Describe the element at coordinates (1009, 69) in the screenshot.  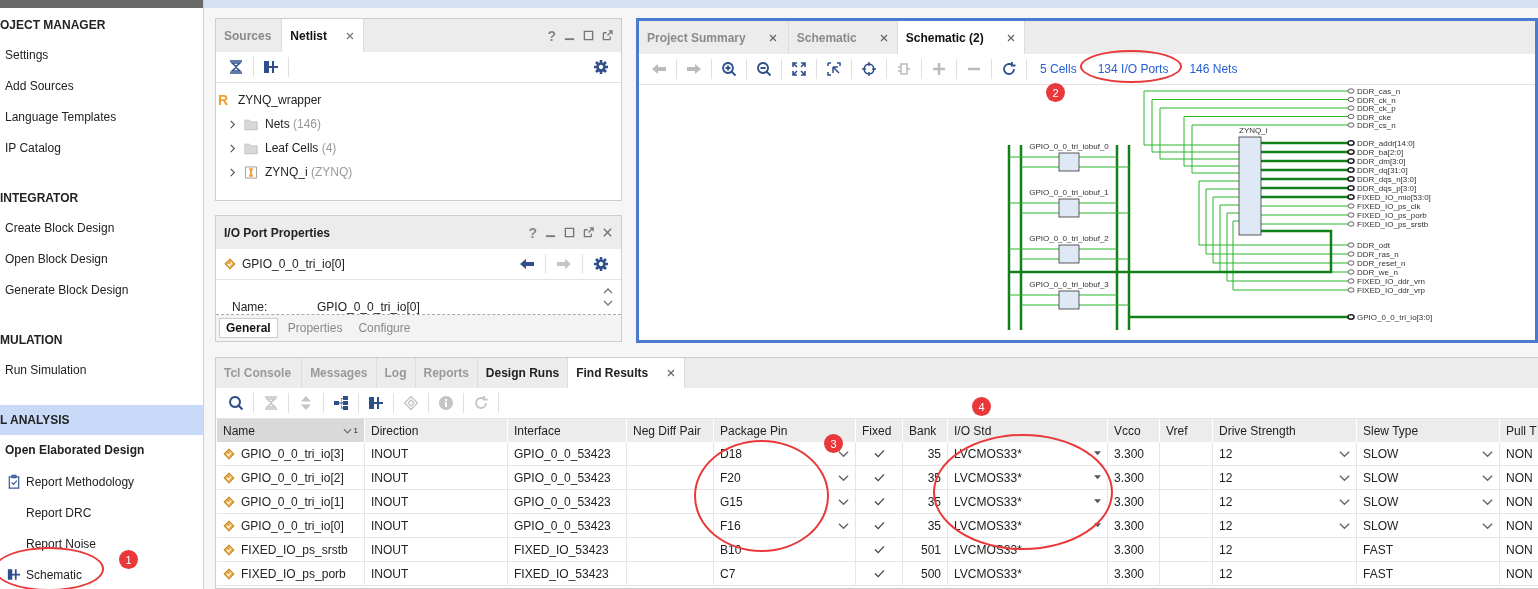
I see `refresh-icon` at that location.